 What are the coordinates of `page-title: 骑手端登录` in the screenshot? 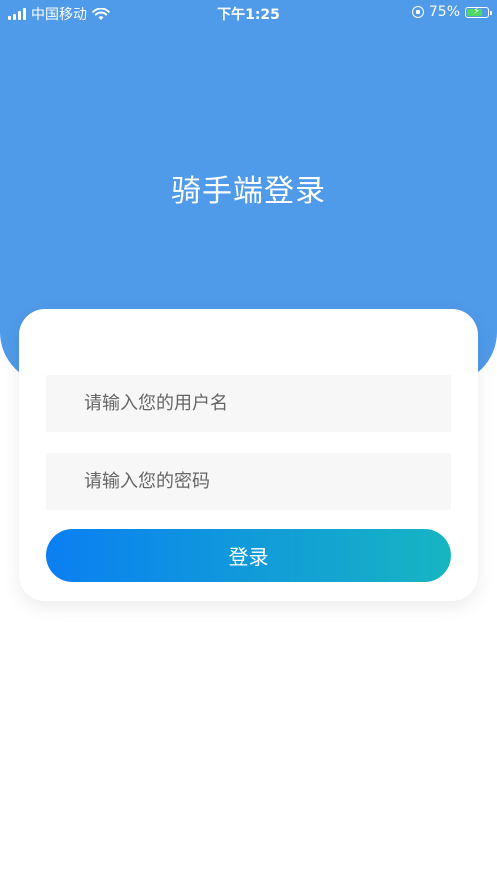 It's located at (248, 191).